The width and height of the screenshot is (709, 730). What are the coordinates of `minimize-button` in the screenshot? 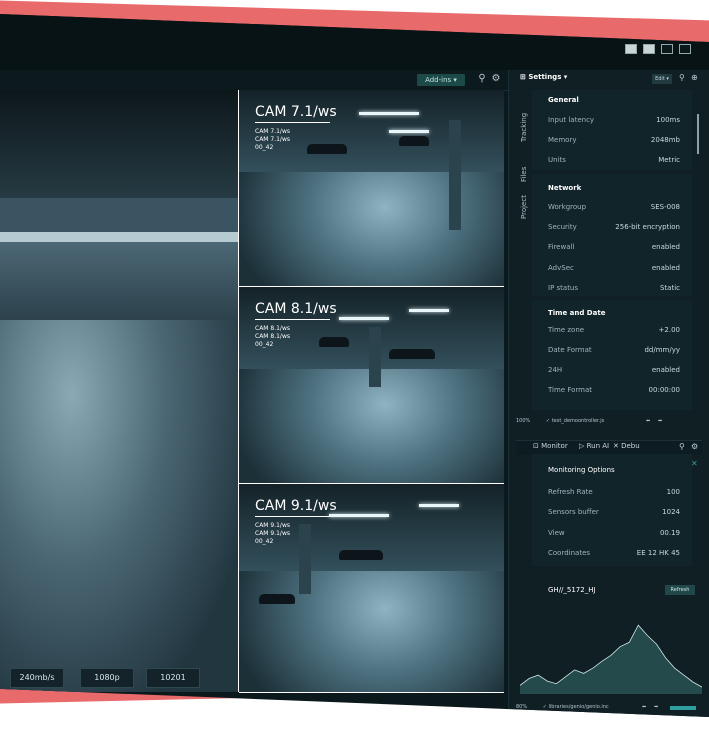 It's located at (631, 49).